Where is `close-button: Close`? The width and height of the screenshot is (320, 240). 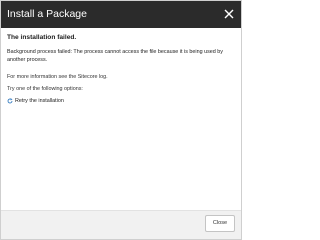 close-button: Close is located at coordinates (220, 223).